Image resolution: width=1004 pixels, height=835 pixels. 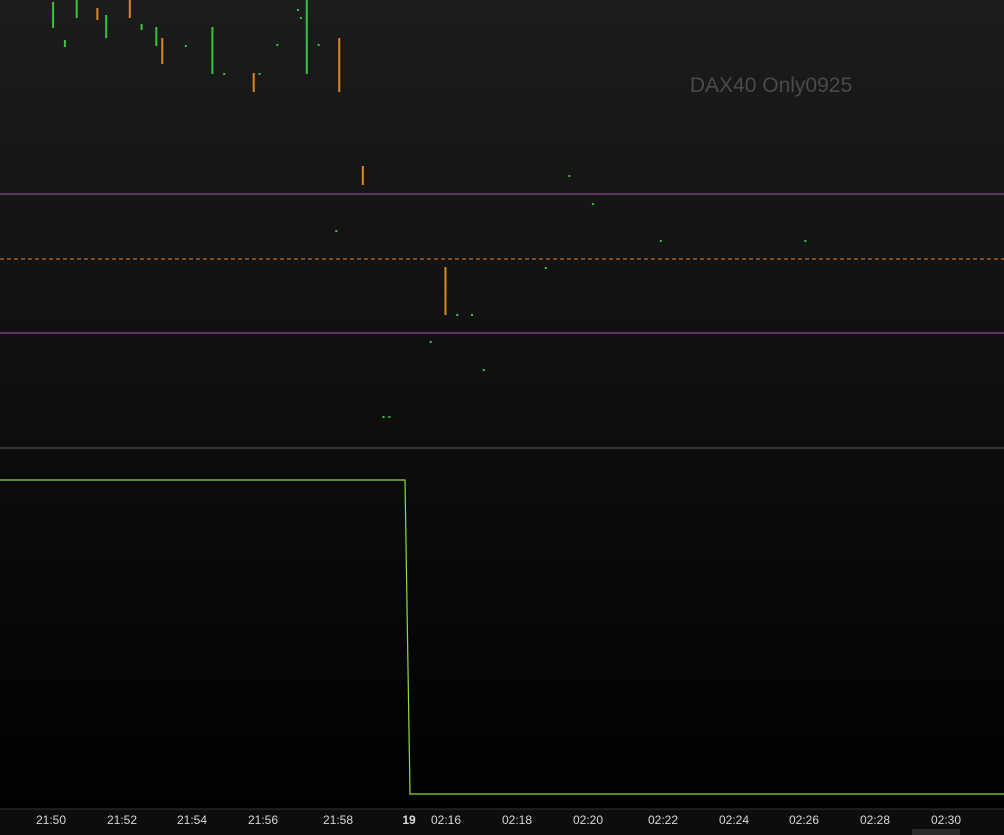 What do you see at coordinates (734, 820) in the screenshot?
I see `x-tick-label: 02:24` at bounding box center [734, 820].